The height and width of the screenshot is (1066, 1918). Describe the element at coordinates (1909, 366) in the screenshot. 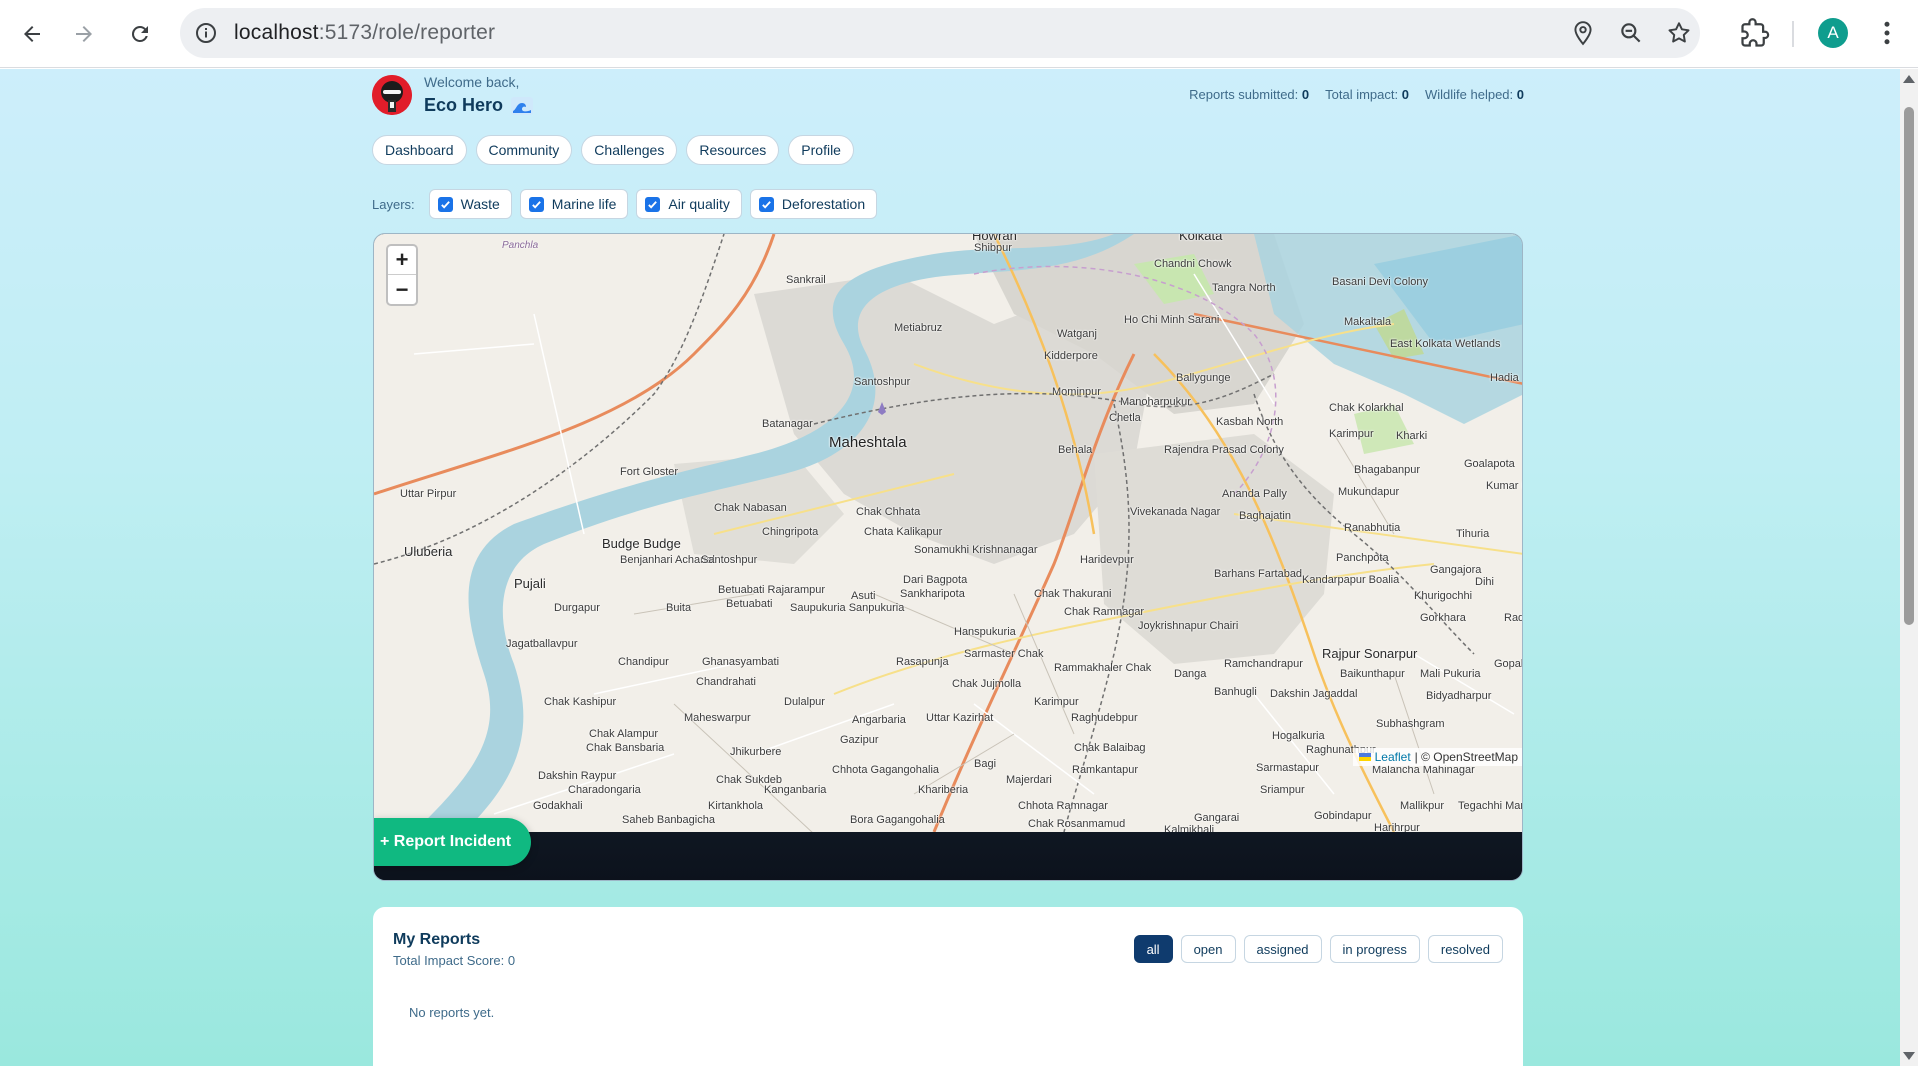

I see `scroll-thumb` at that location.